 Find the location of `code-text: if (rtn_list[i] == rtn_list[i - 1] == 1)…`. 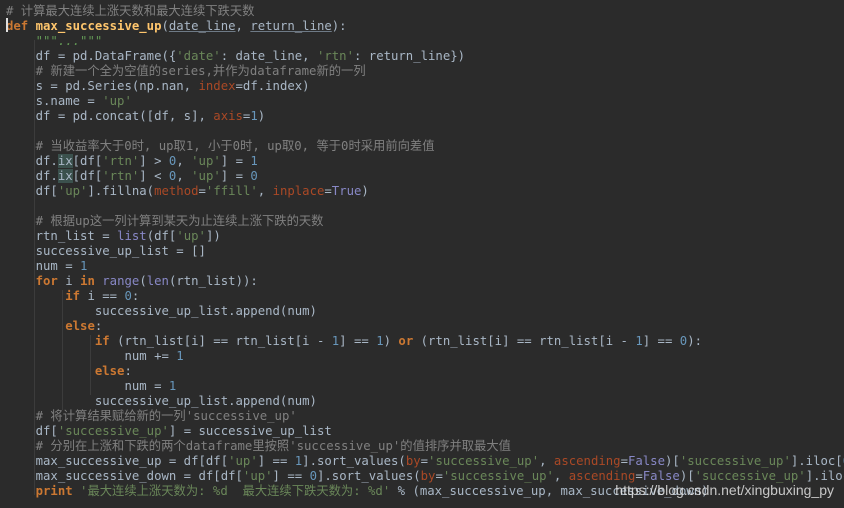

code-text: if (rtn_list[i] == rtn_list[i - 1] == 1)… is located at coordinates (354, 341).